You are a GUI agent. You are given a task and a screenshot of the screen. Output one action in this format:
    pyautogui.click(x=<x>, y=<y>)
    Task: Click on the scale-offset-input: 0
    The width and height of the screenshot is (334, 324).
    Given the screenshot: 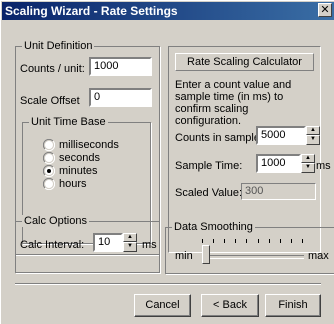 What is the action you would take?
    pyautogui.click(x=120, y=97)
    